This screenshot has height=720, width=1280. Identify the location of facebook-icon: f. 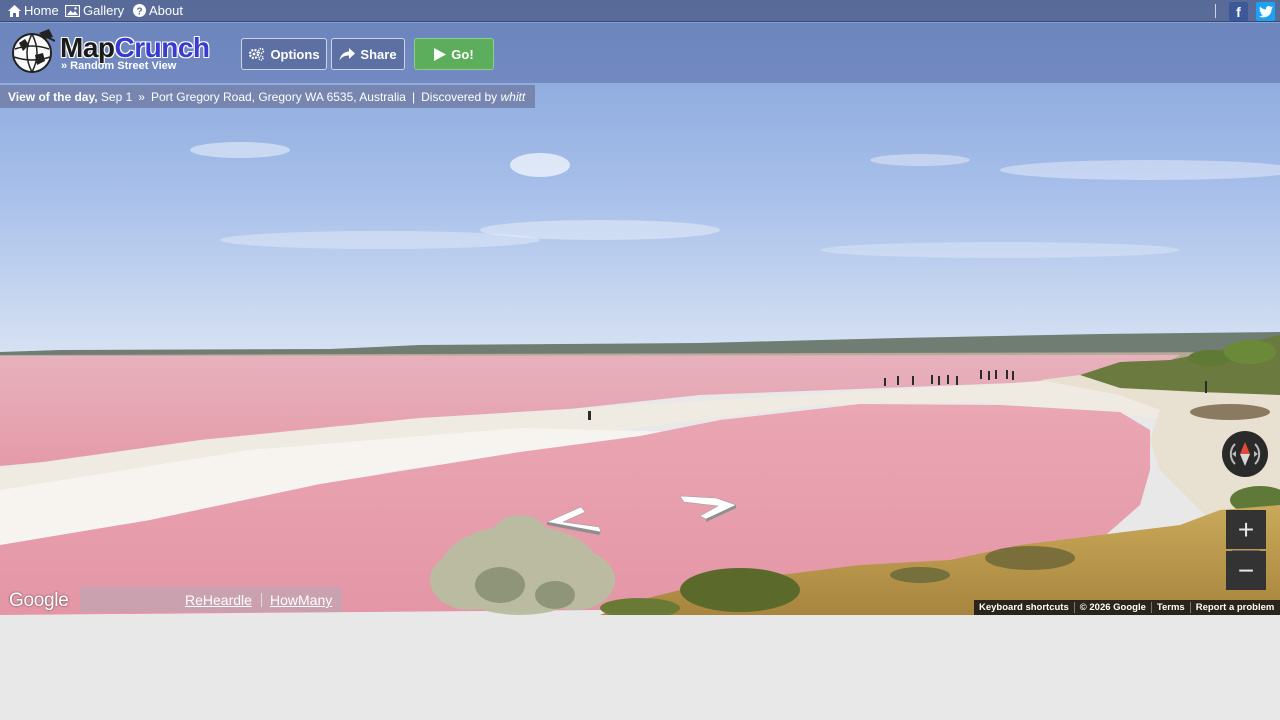
(1238, 11).